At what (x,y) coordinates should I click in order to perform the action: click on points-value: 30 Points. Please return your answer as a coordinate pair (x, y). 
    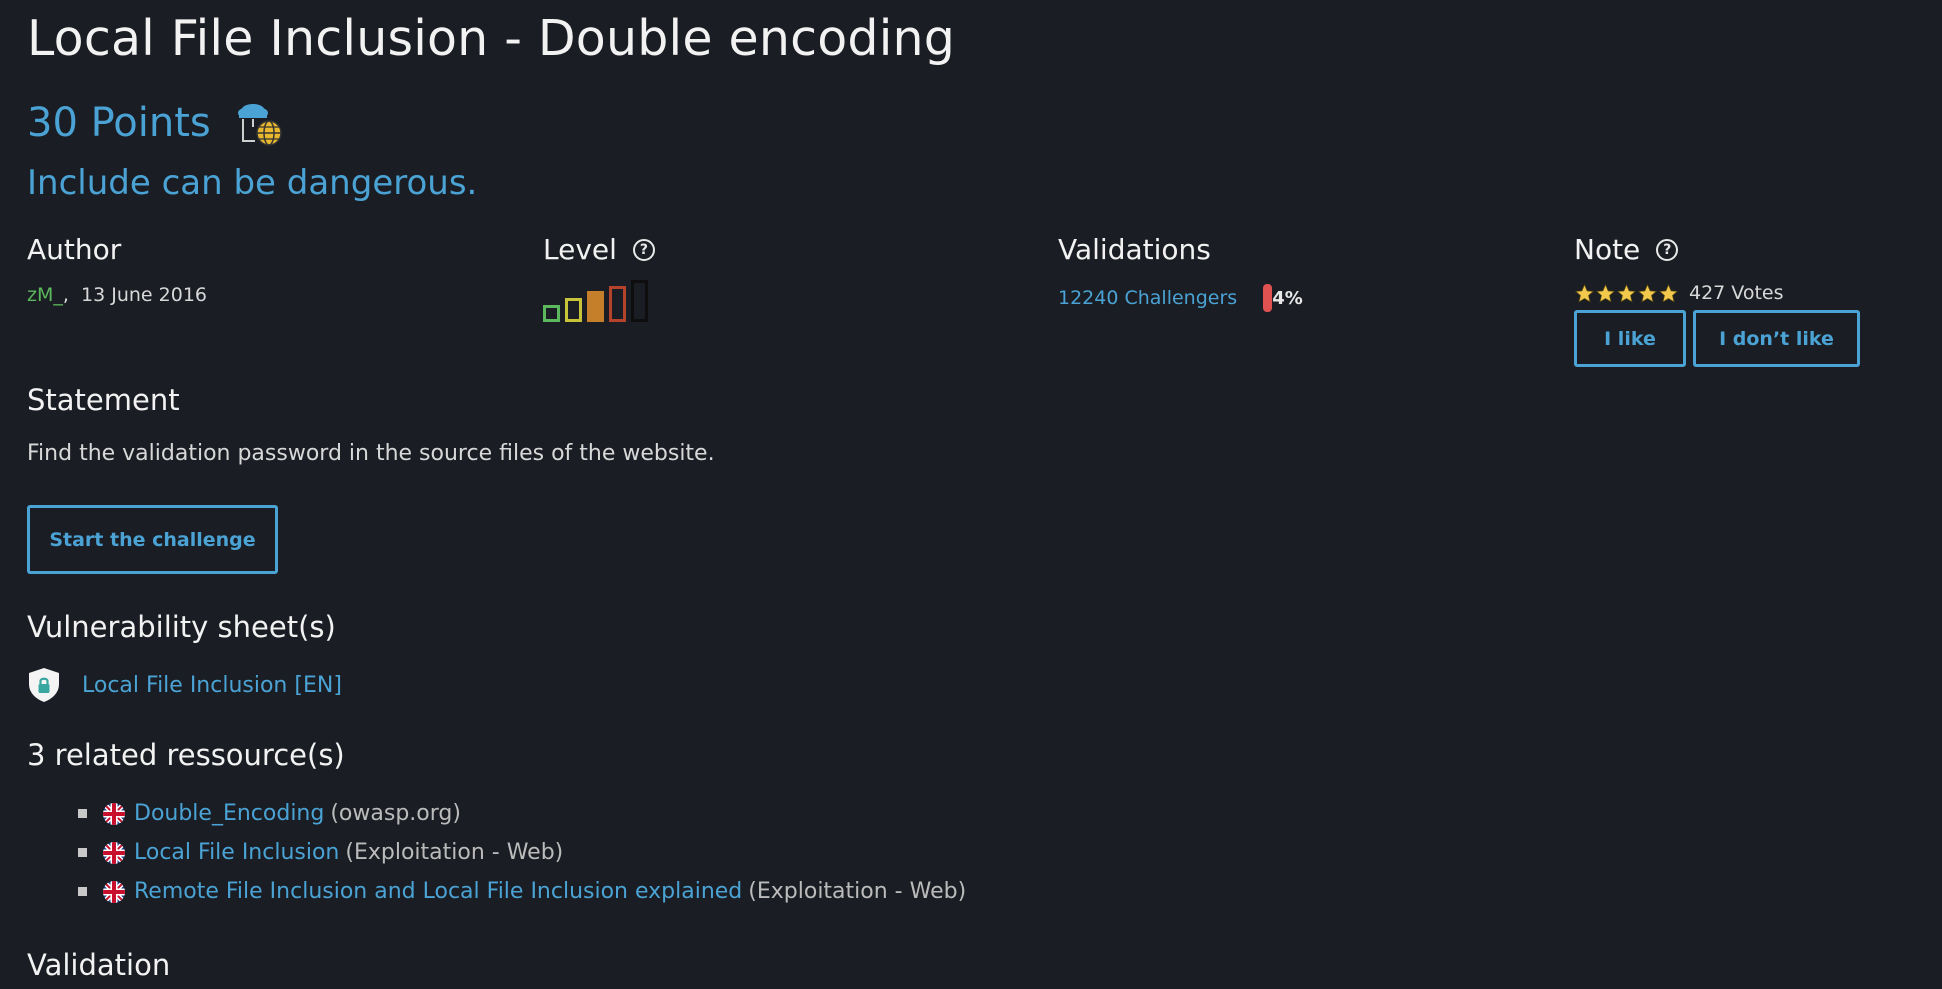
    Looking at the image, I should click on (119, 123).